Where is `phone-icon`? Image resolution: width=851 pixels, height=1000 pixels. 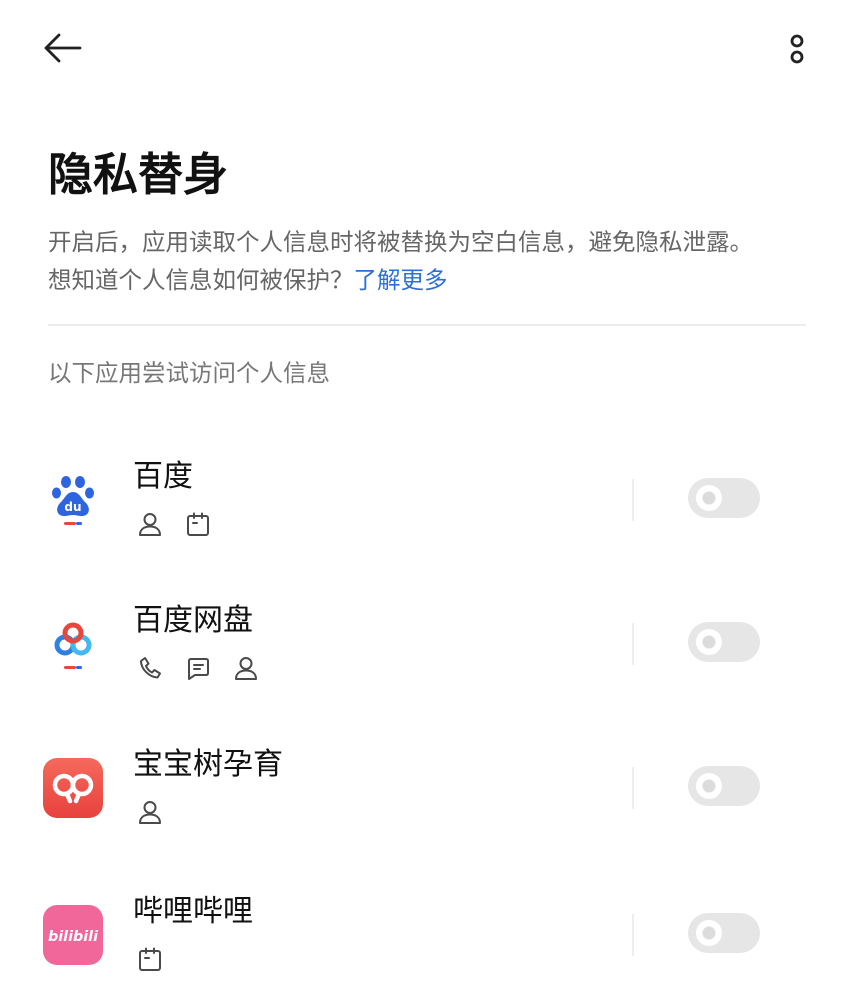 phone-icon is located at coordinates (150, 668).